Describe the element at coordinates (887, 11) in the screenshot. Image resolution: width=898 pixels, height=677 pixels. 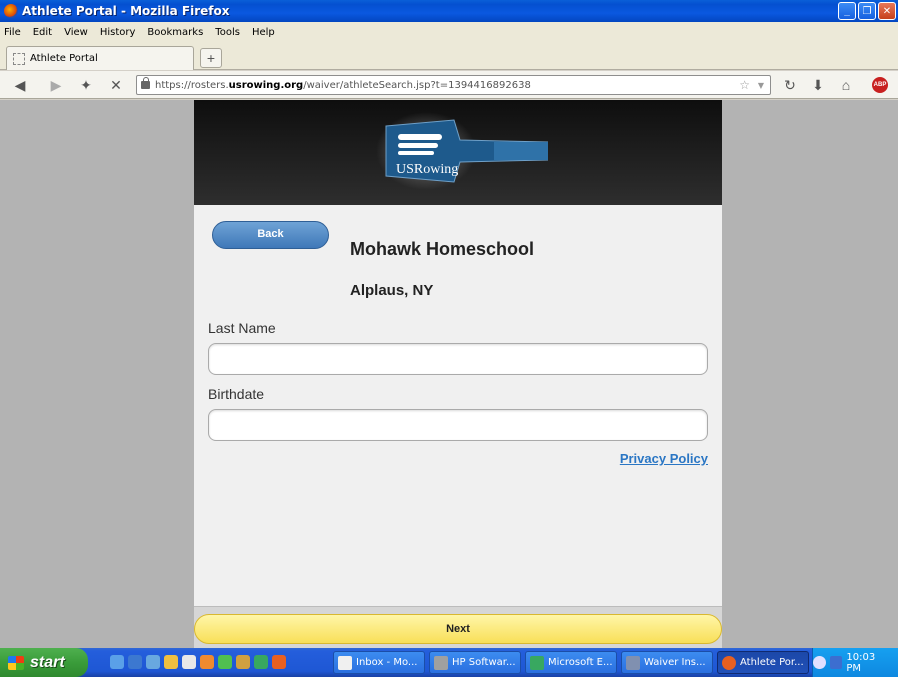
I see `close-button: ✕` at that location.